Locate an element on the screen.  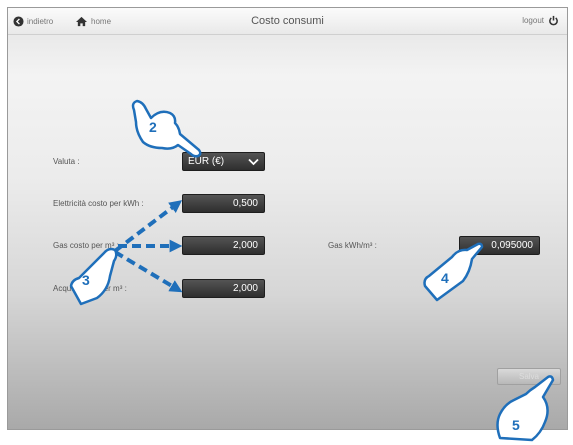
electricity-cost-input: 0,500 is located at coordinates (223, 203).